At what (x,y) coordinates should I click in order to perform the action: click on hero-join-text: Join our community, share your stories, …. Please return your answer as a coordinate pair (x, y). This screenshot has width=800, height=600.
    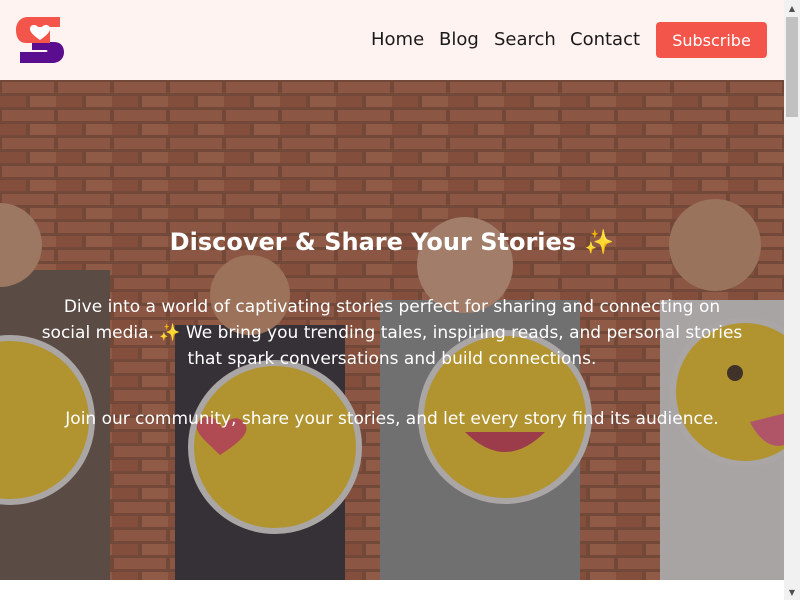
    Looking at the image, I should click on (392, 419).